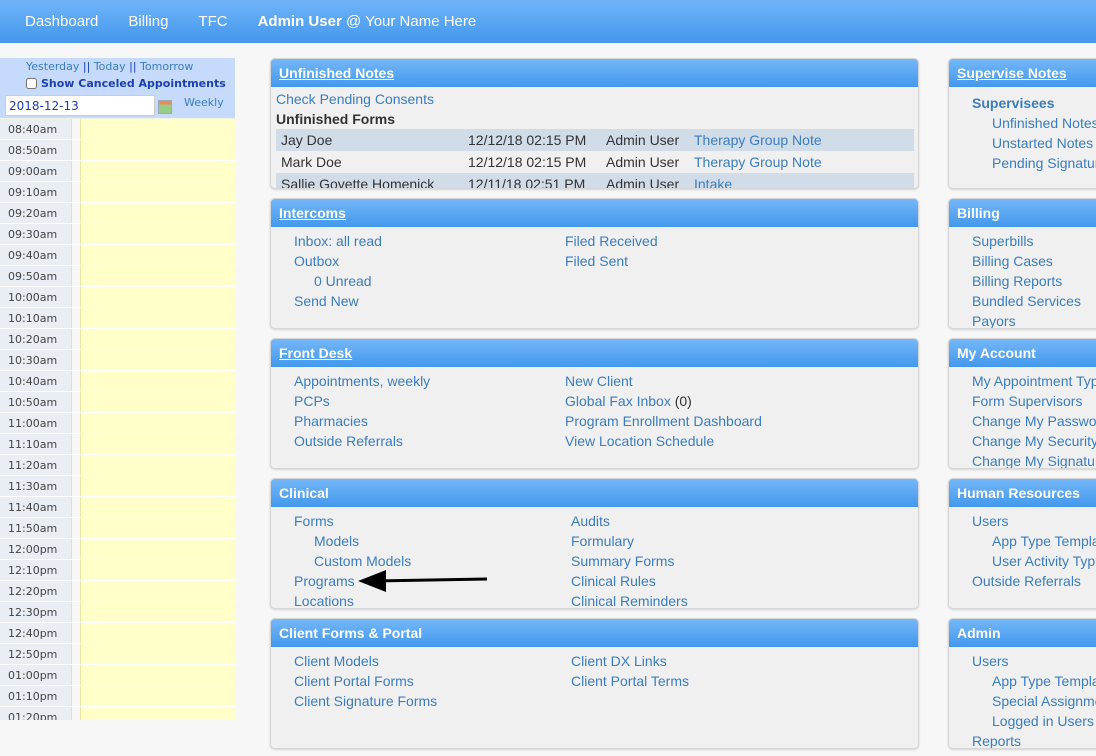 The image size is (1096, 756). Describe the element at coordinates (362, 561) in the screenshot. I see `link: Custom Models` at that location.